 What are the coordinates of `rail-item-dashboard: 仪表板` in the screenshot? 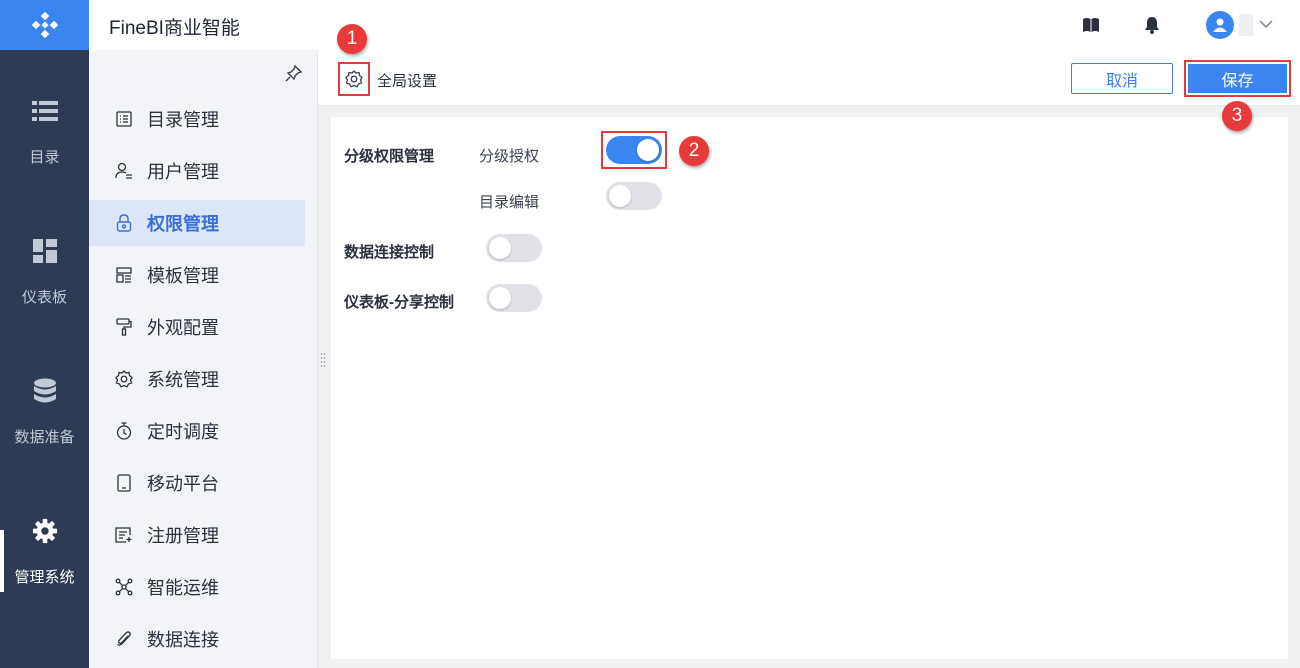 It's located at (44, 293).